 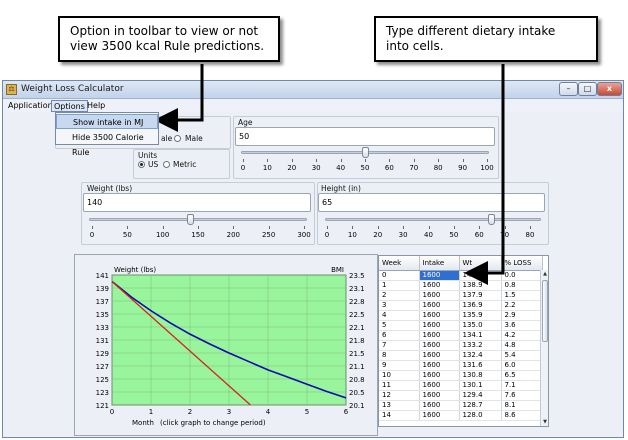 I want to click on scroll-down-arrow-icon: ▼, so click(x=544, y=422).